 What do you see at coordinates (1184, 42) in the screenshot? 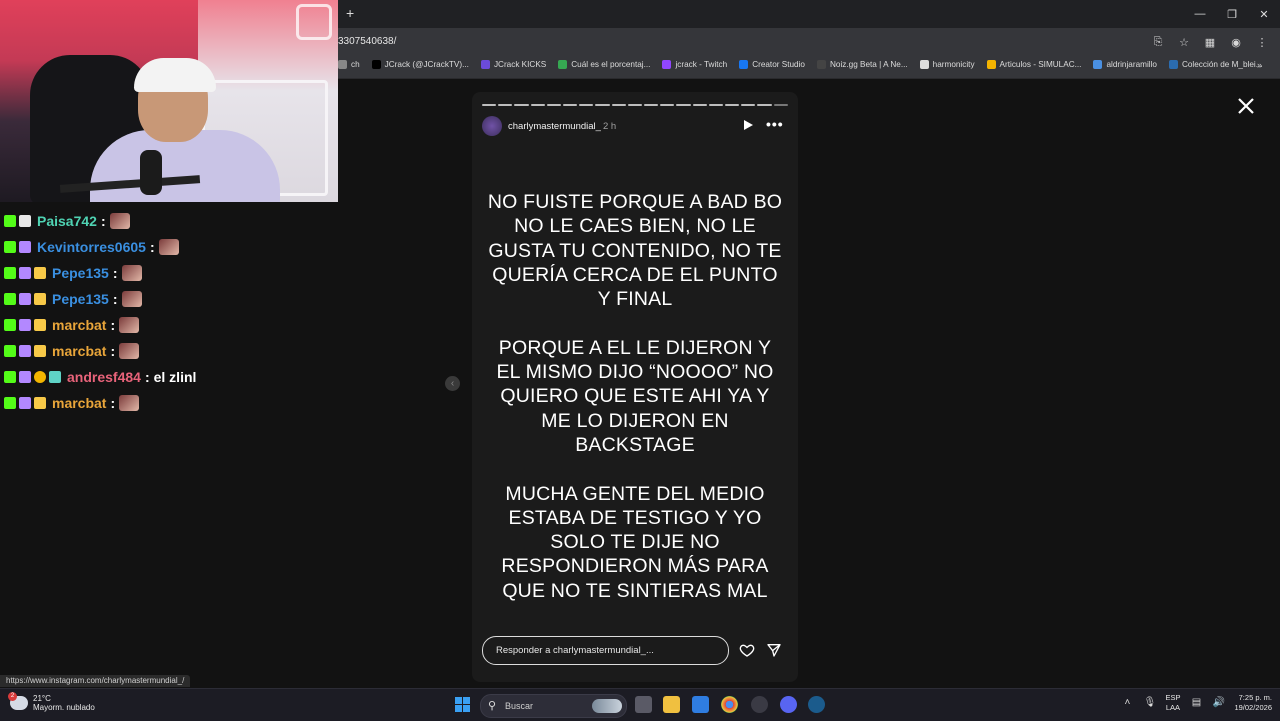
I see `bookmark-star-icon: ☆` at bounding box center [1184, 42].